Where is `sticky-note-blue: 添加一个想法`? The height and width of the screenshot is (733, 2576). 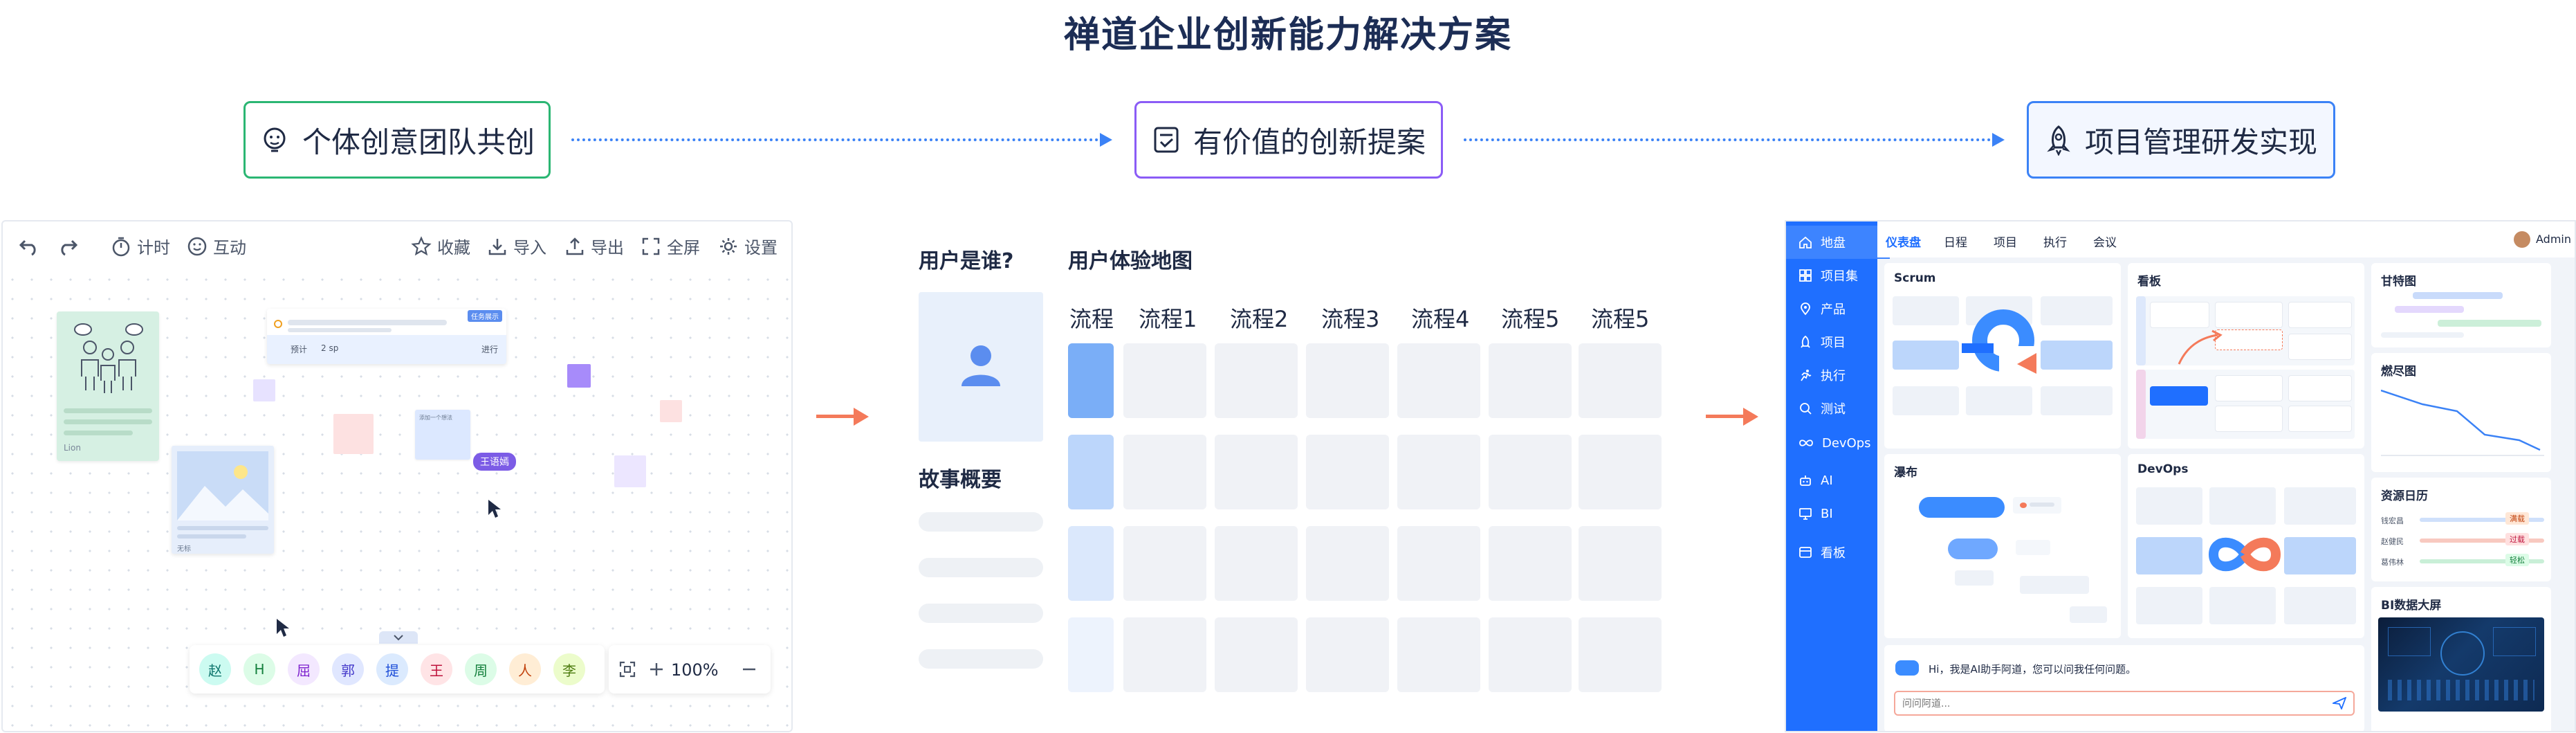 sticky-note-blue: 添加一个想法 is located at coordinates (442, 435).